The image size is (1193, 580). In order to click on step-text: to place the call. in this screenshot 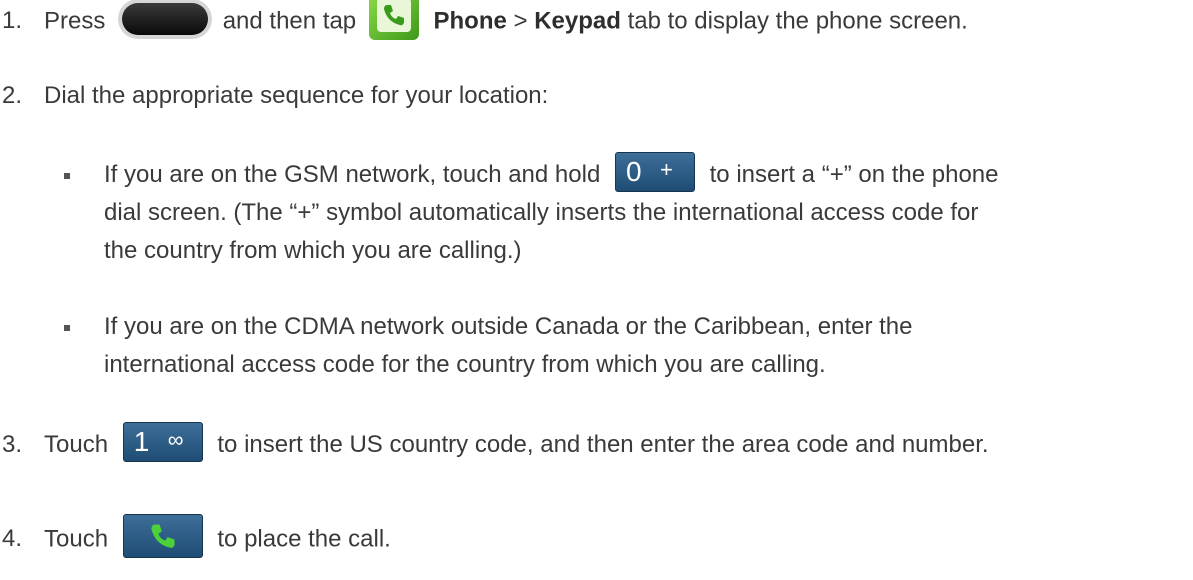, I will do `click(304, 539)`.